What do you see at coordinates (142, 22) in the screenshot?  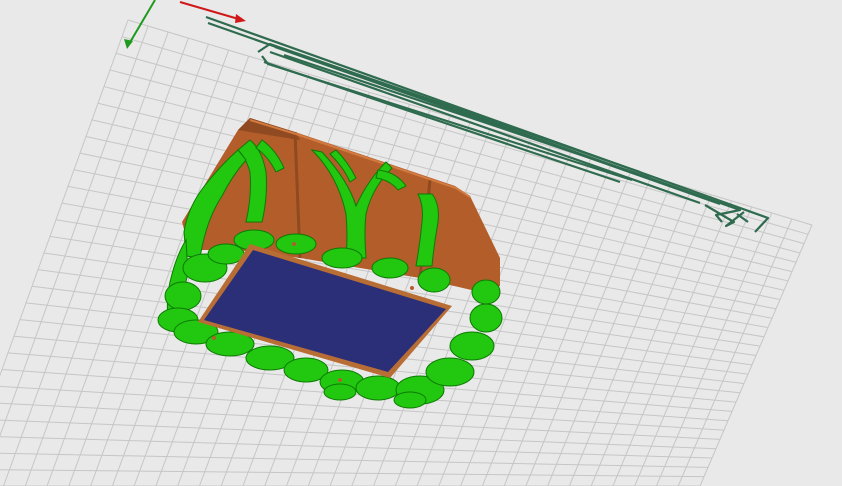 I see `y-axis-icon` at bounding box center [142, 22].